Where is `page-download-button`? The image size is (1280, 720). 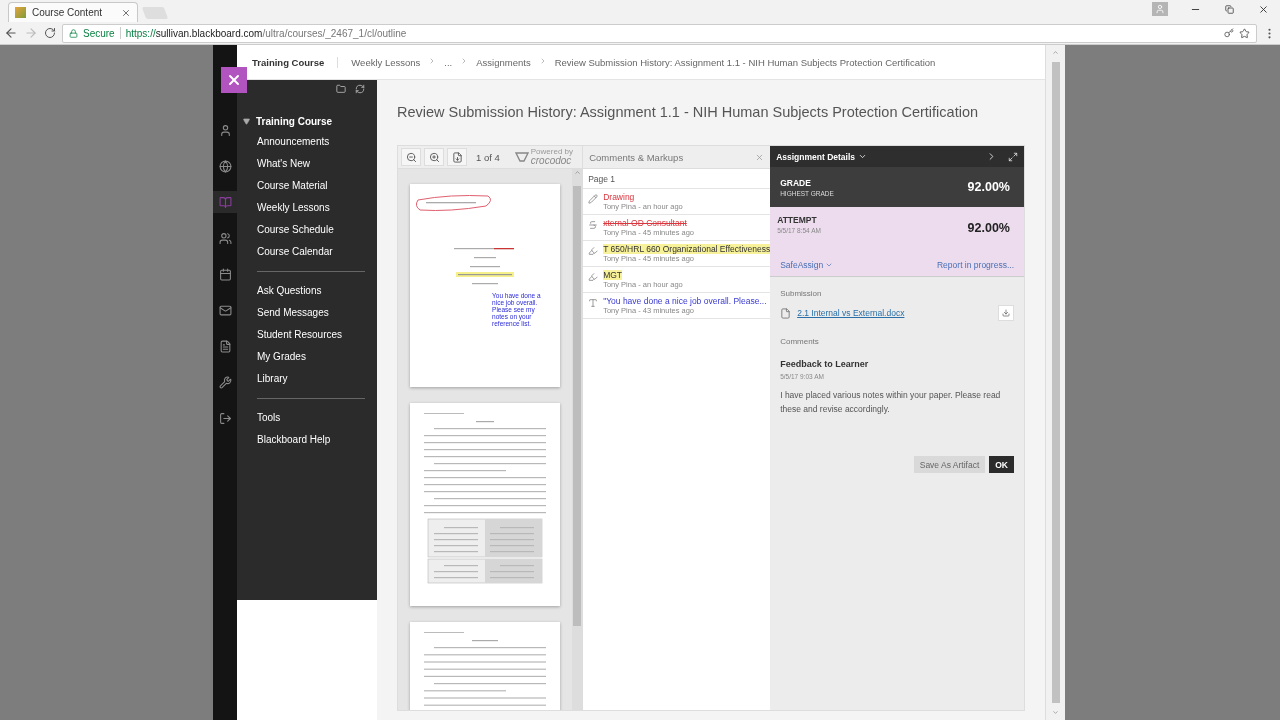
page-download-button is located at coordinates (457, 157).